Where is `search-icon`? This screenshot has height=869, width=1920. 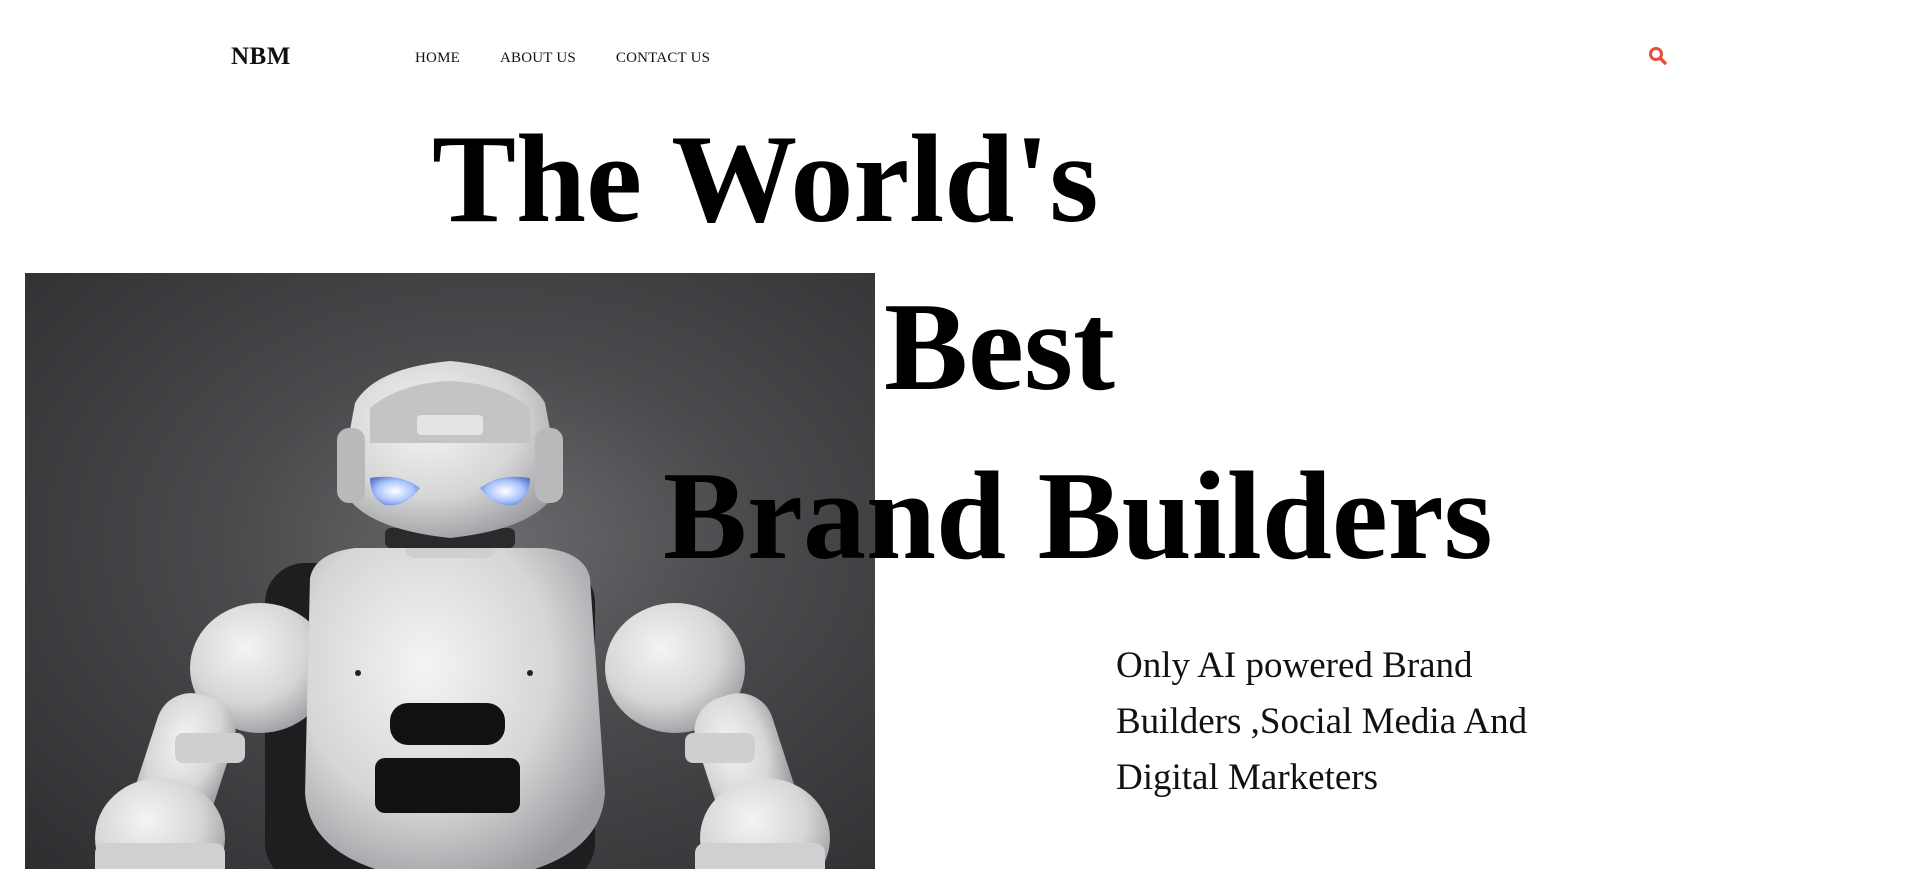 search-icon is located at coordinates (1658, 56).